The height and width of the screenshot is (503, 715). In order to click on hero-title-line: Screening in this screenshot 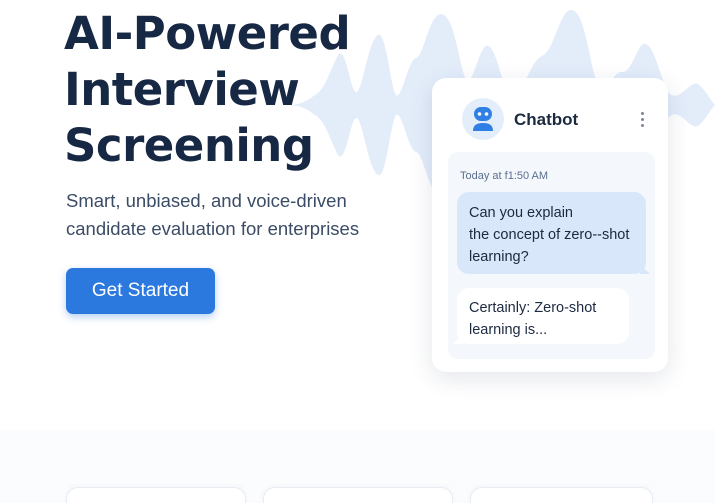, I will do `click(189, 145)`.